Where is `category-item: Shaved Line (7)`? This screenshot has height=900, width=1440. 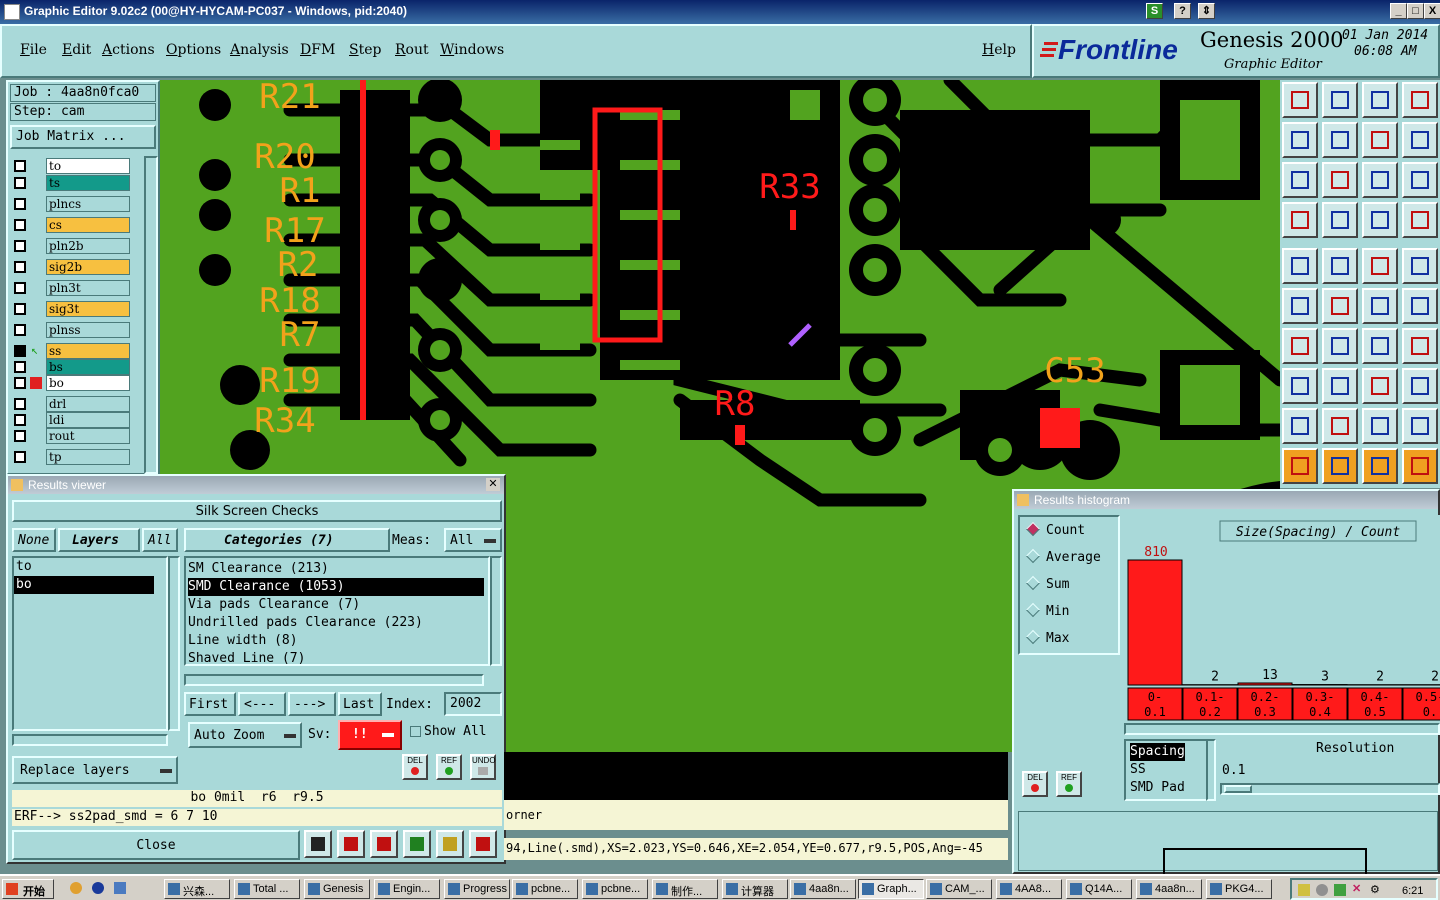
category-item: Shaved Line (7) is located at coordinates (338, 659).